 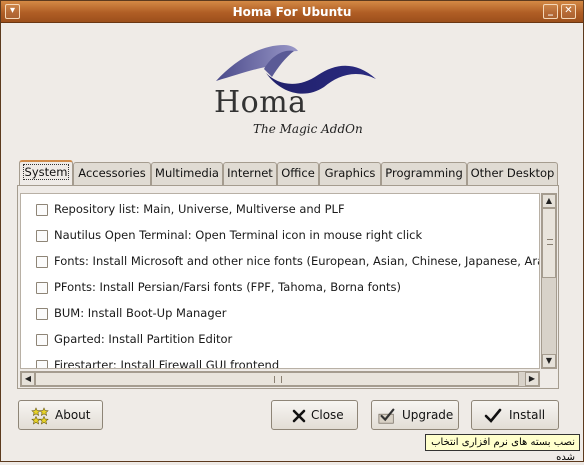 I want to click on tab-programming: Programming, so click(x=424, y=173).